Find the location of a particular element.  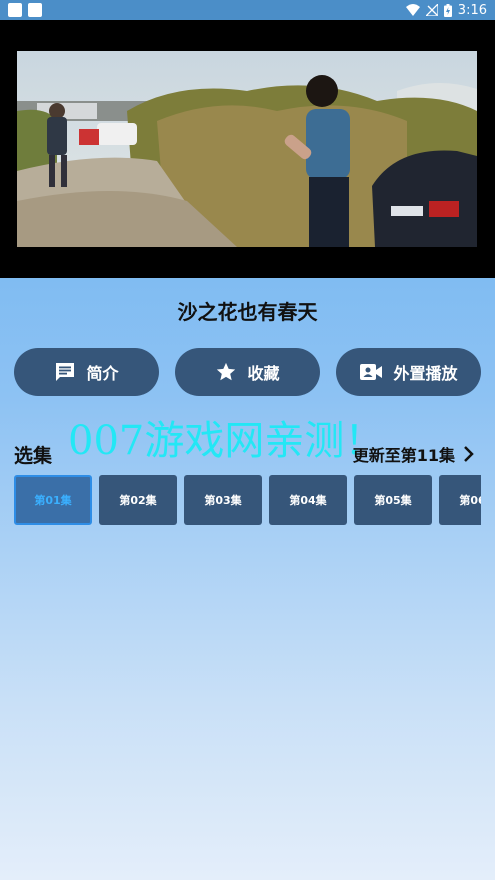

intro-button: 简介 is located at coordinates (86, 372).